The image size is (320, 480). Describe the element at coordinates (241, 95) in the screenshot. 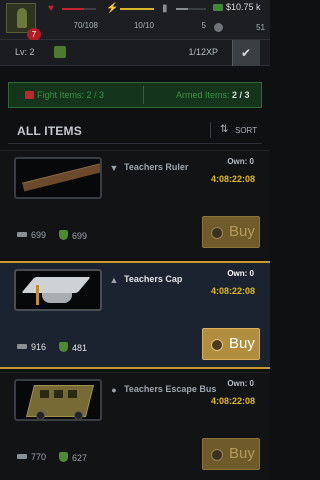

I see `armed-items-value: 2 / 3` at that location.